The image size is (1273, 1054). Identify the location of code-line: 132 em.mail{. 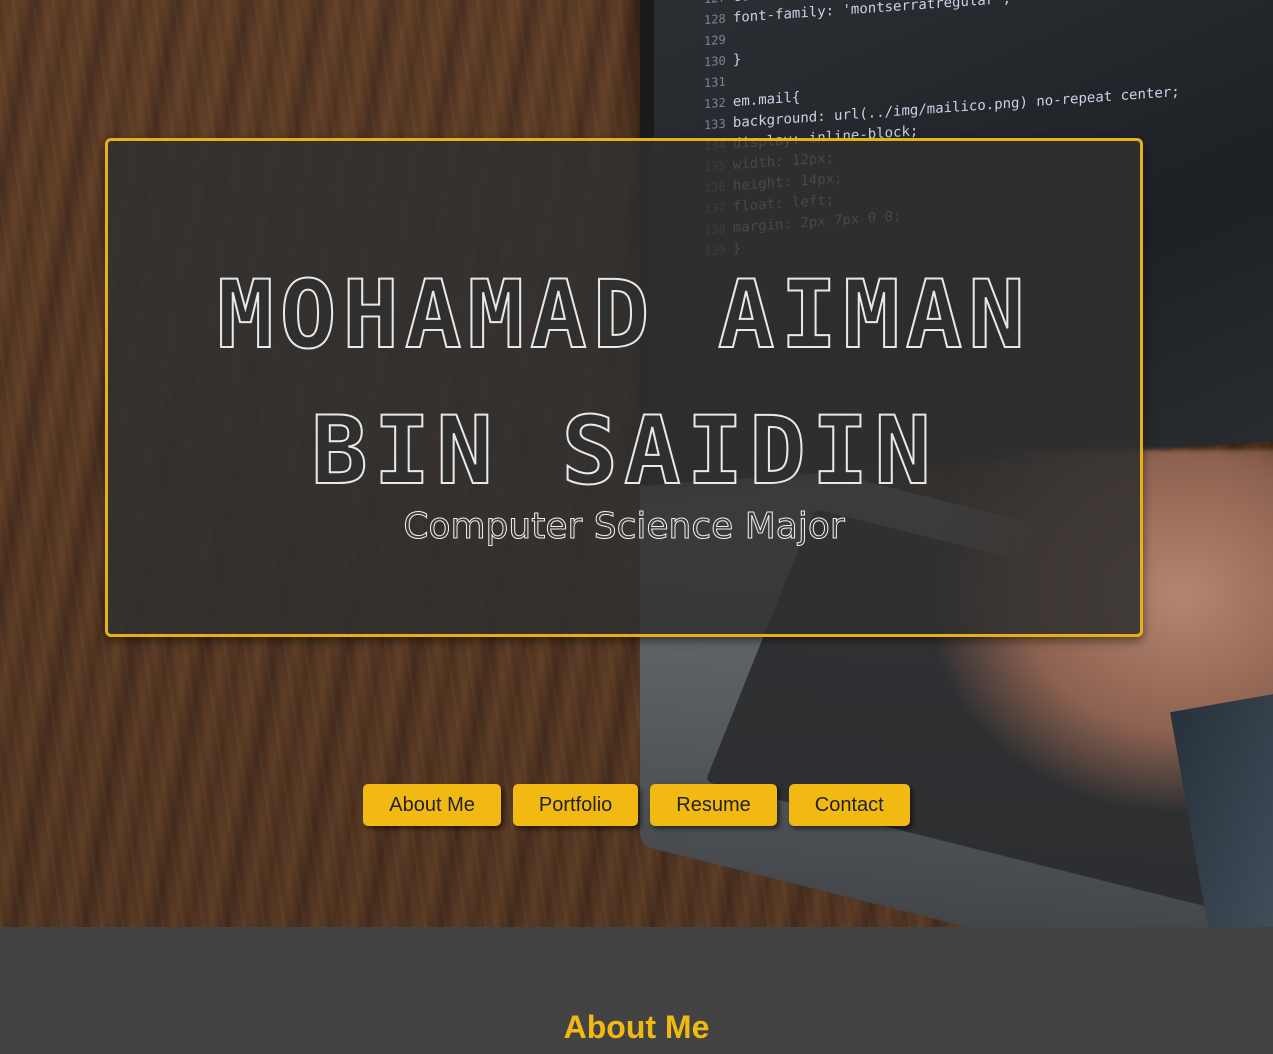
(752, 100).